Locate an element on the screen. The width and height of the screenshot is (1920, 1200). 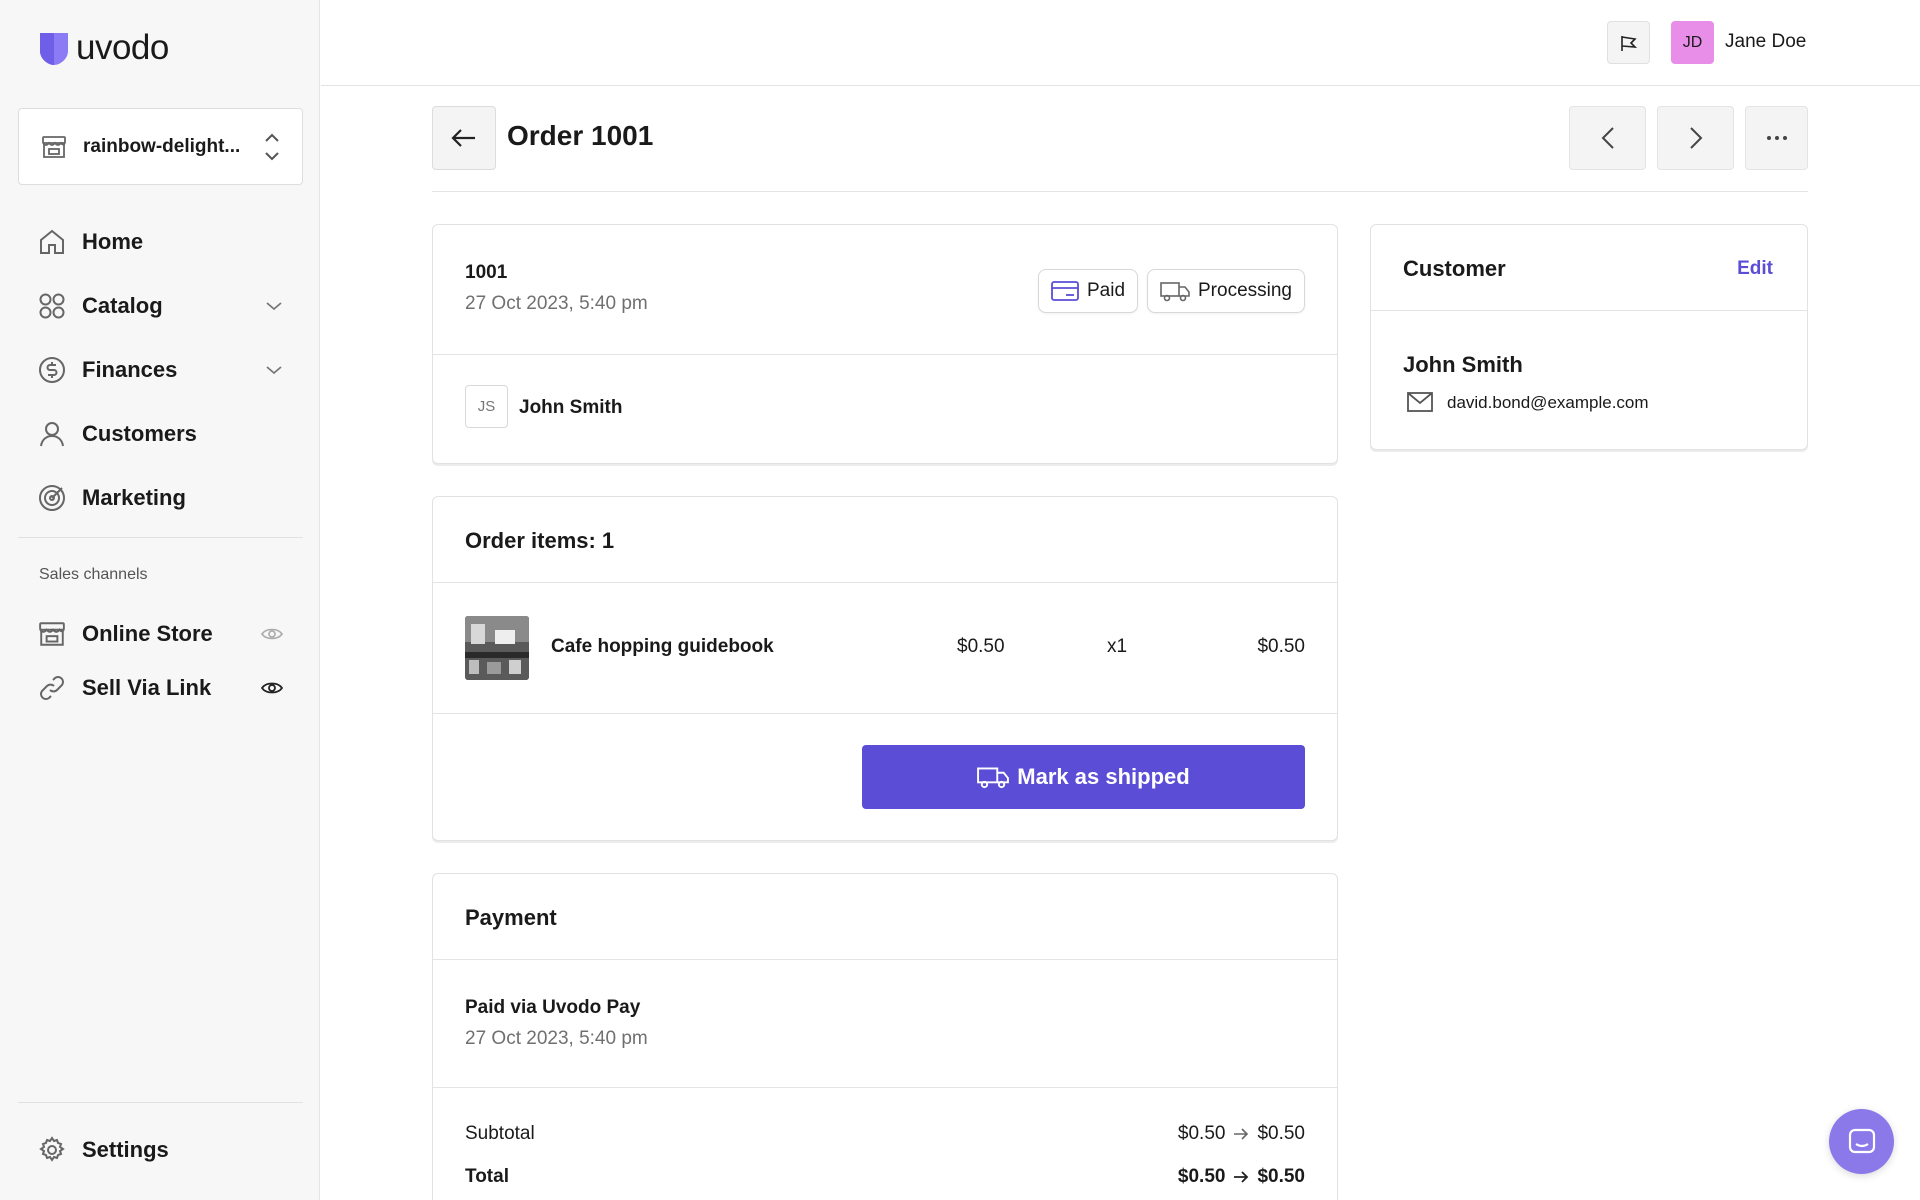
sales-channels: Online Store Sell Via Link is located at coordinates (160, 661).